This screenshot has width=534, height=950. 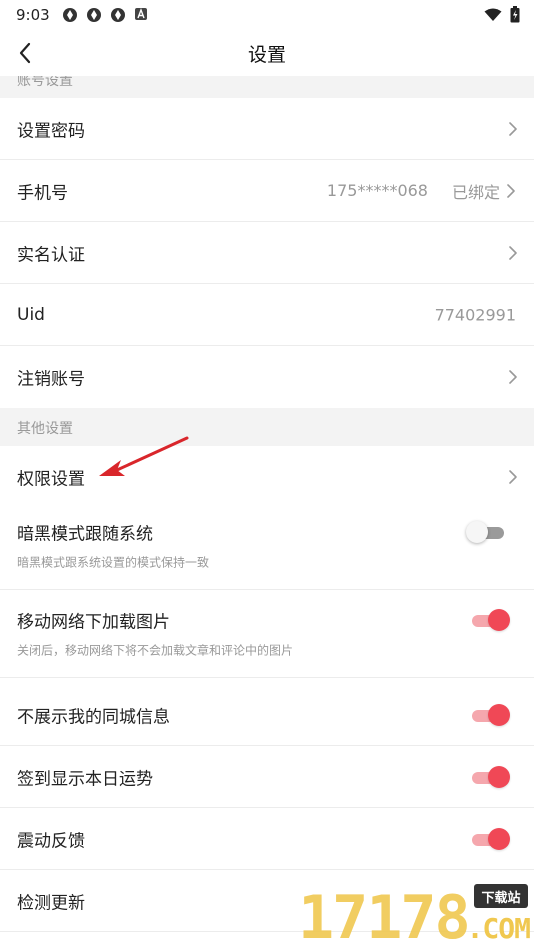 What do you see at coordinates (267, 427) in the screenshot?
I see `section-header-other: 其他设置` at bounding box center [267, 427].